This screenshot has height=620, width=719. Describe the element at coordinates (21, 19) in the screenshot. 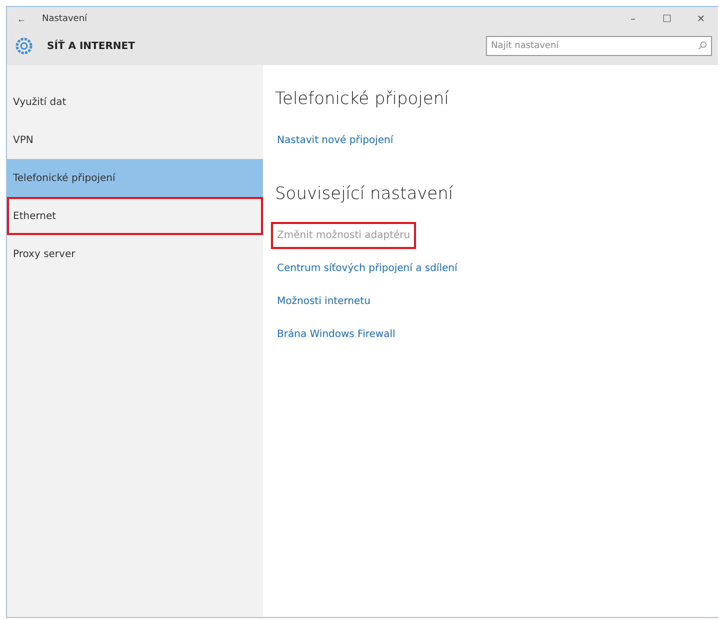

I see `back-button: ←` at that location.